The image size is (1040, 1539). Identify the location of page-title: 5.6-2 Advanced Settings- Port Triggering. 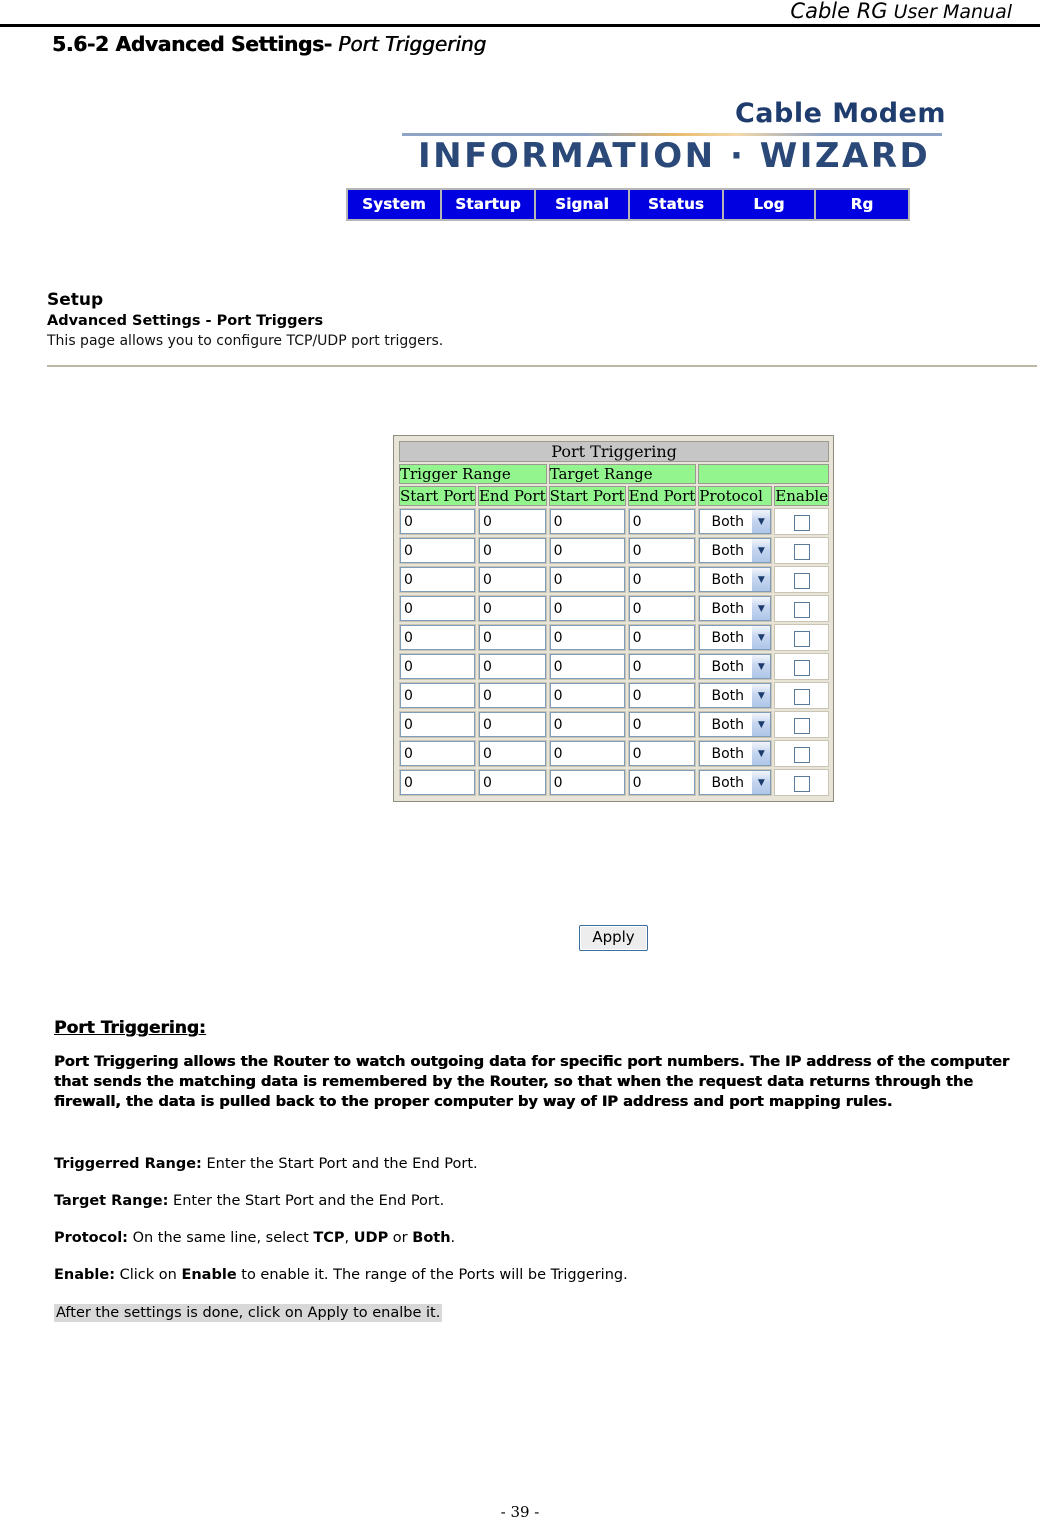
(269, 44).